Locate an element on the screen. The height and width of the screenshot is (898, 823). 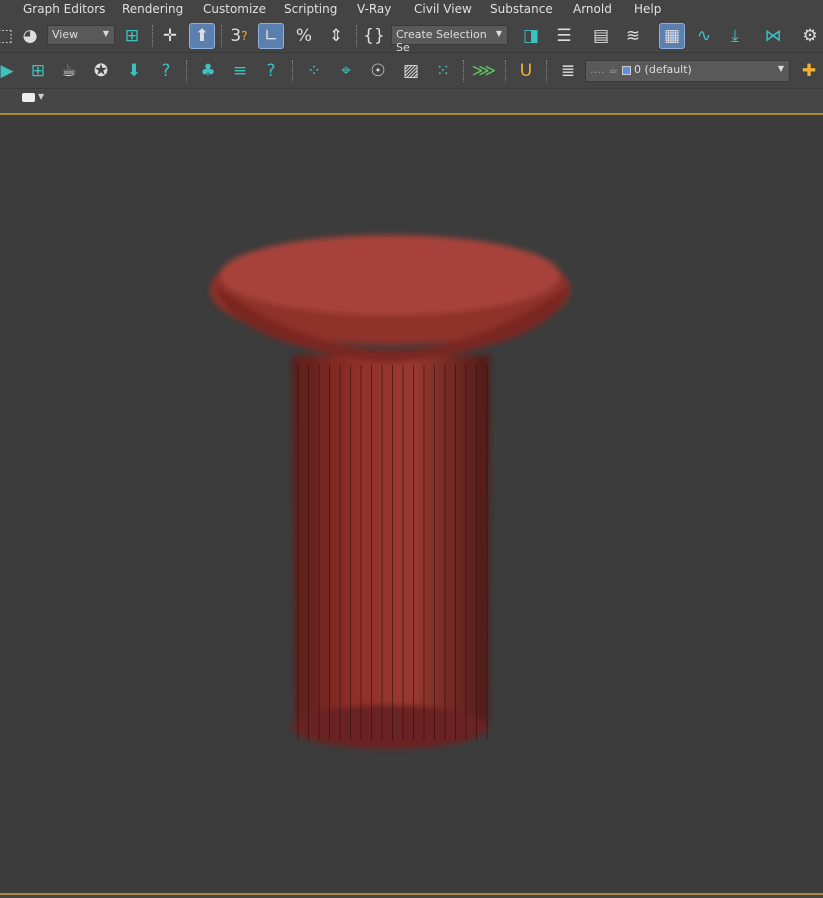
distribute-icon: ⁙ is located at coordinates (443, 71).